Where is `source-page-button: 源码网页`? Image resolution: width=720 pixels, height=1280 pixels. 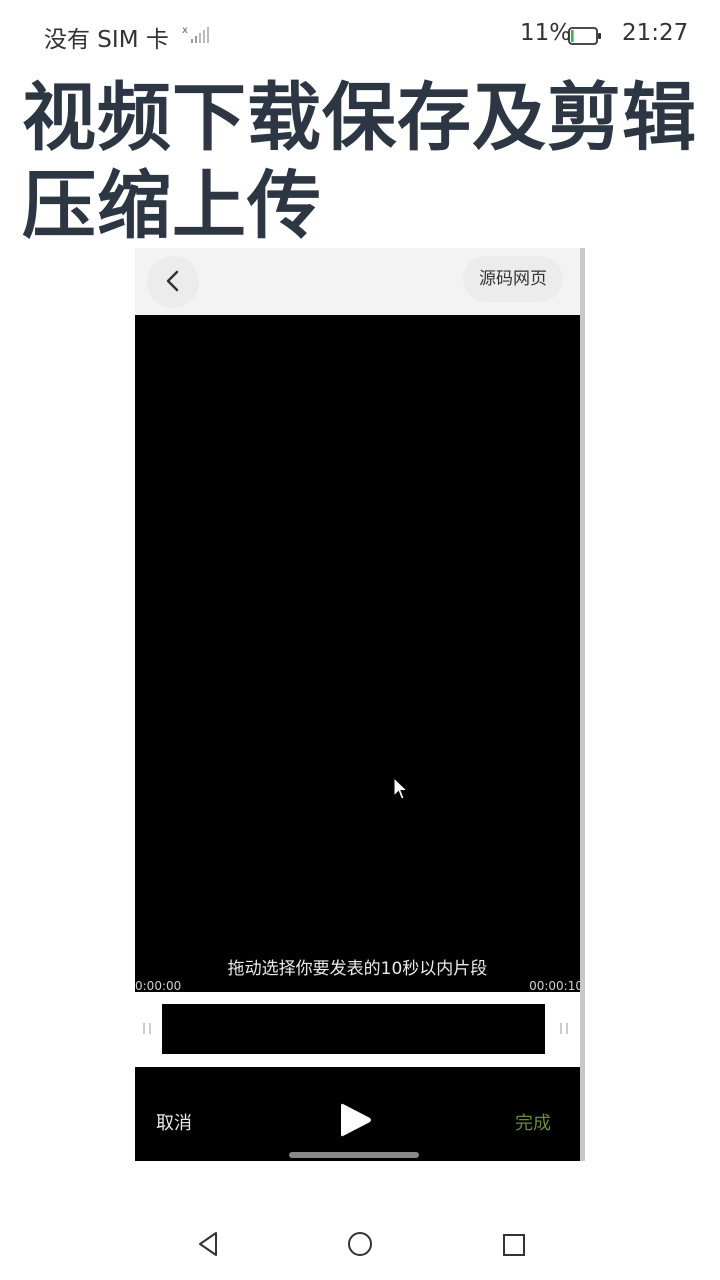 source-page-button: 源码网页 is located at coordinates (513, 279).